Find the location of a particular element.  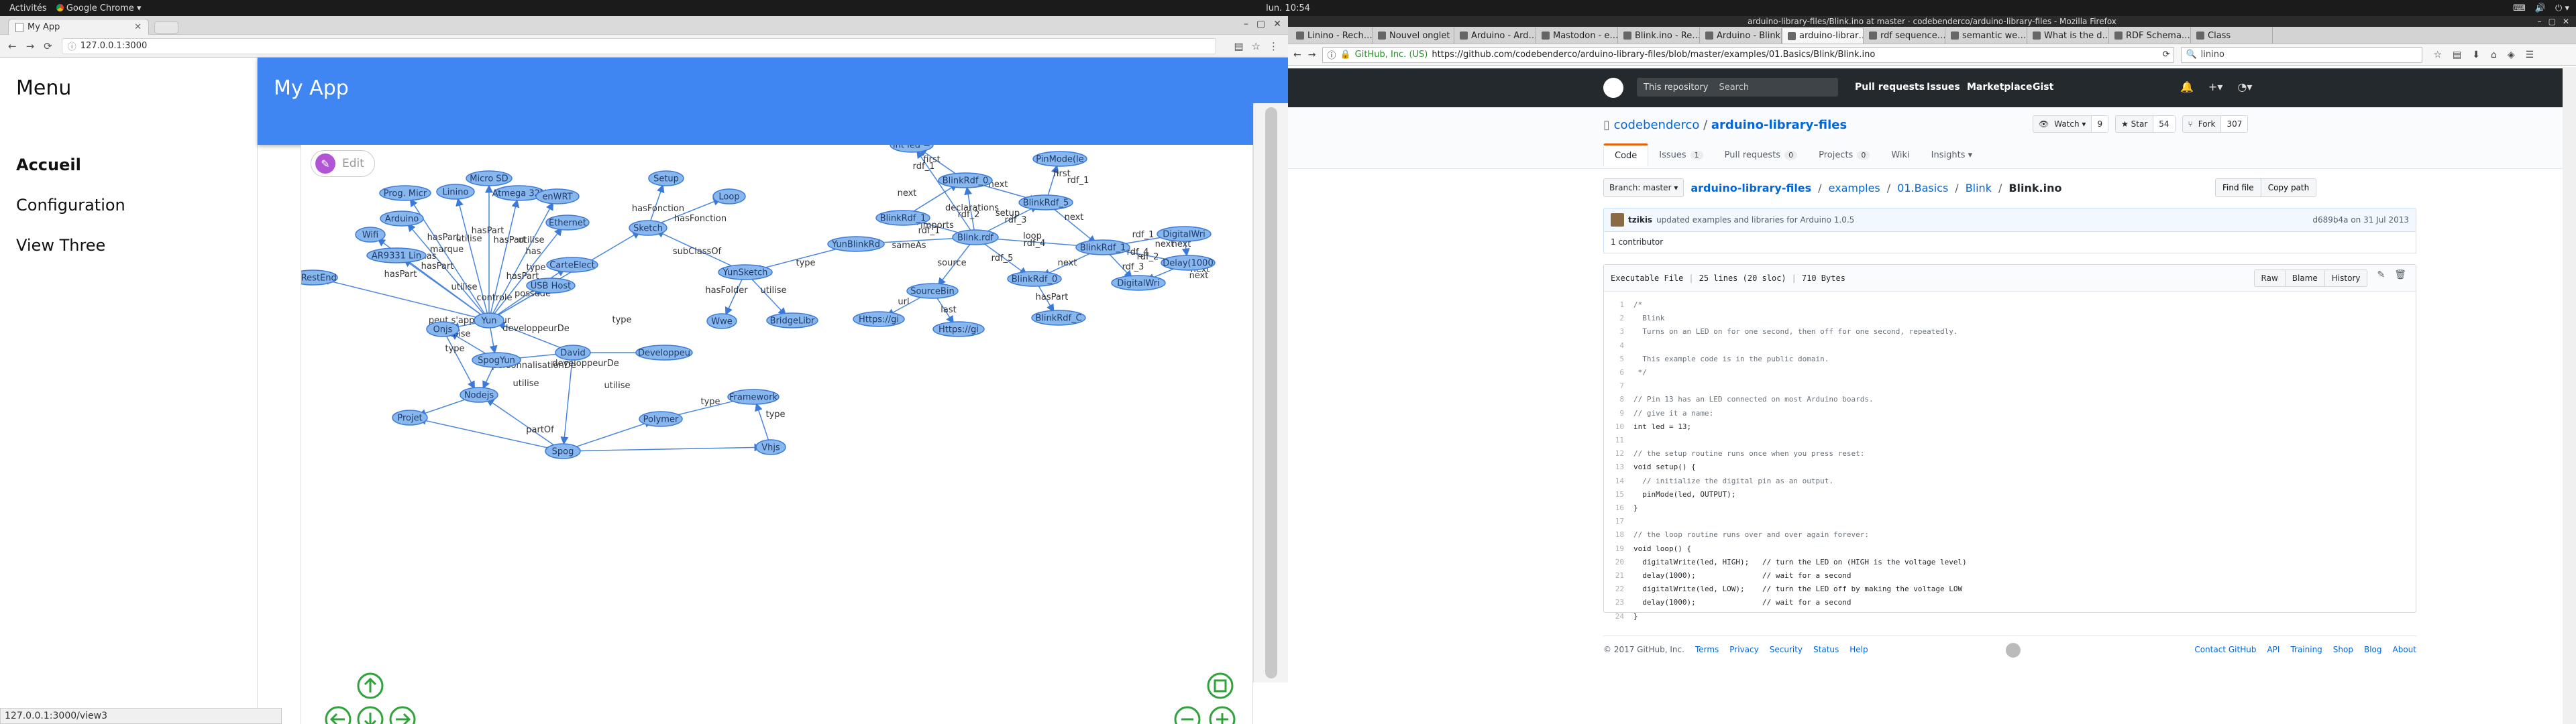

line-number: 8 is located at coordinates (1618, 399).